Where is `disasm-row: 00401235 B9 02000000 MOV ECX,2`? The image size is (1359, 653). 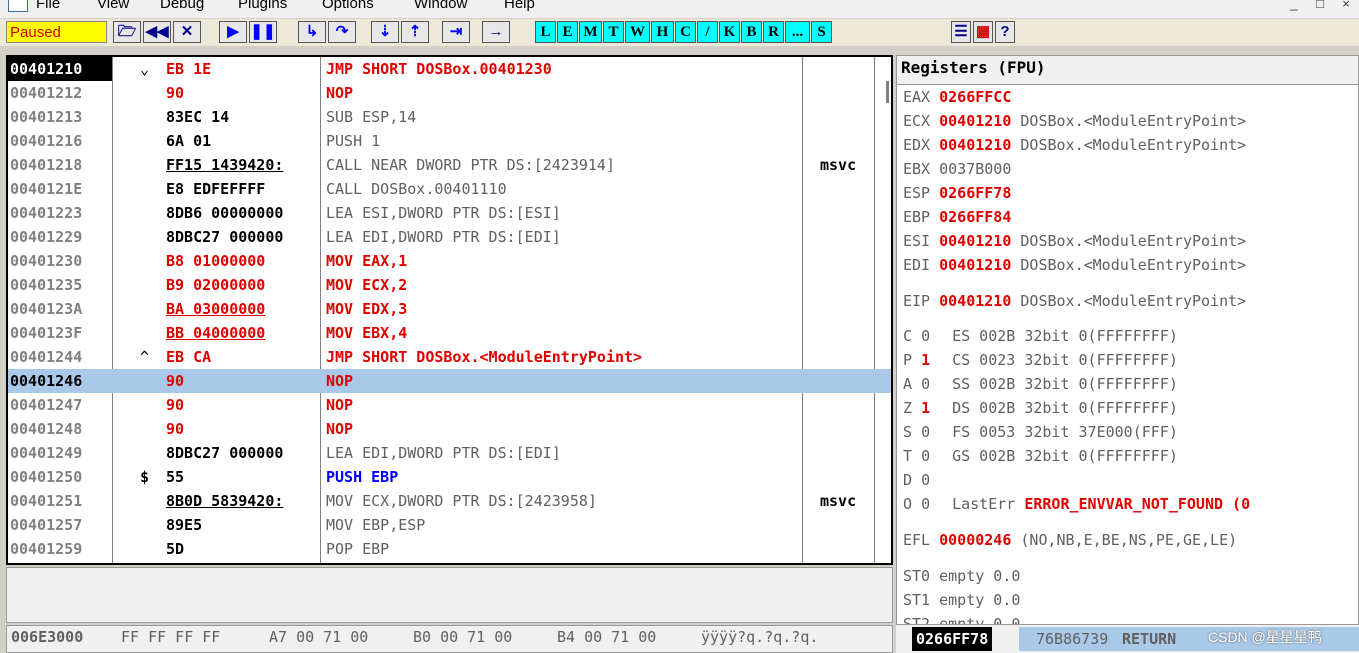
disasm-row: 00401235 B9 02000000 MOV ECX,2 is located at coordinates (449, 285).